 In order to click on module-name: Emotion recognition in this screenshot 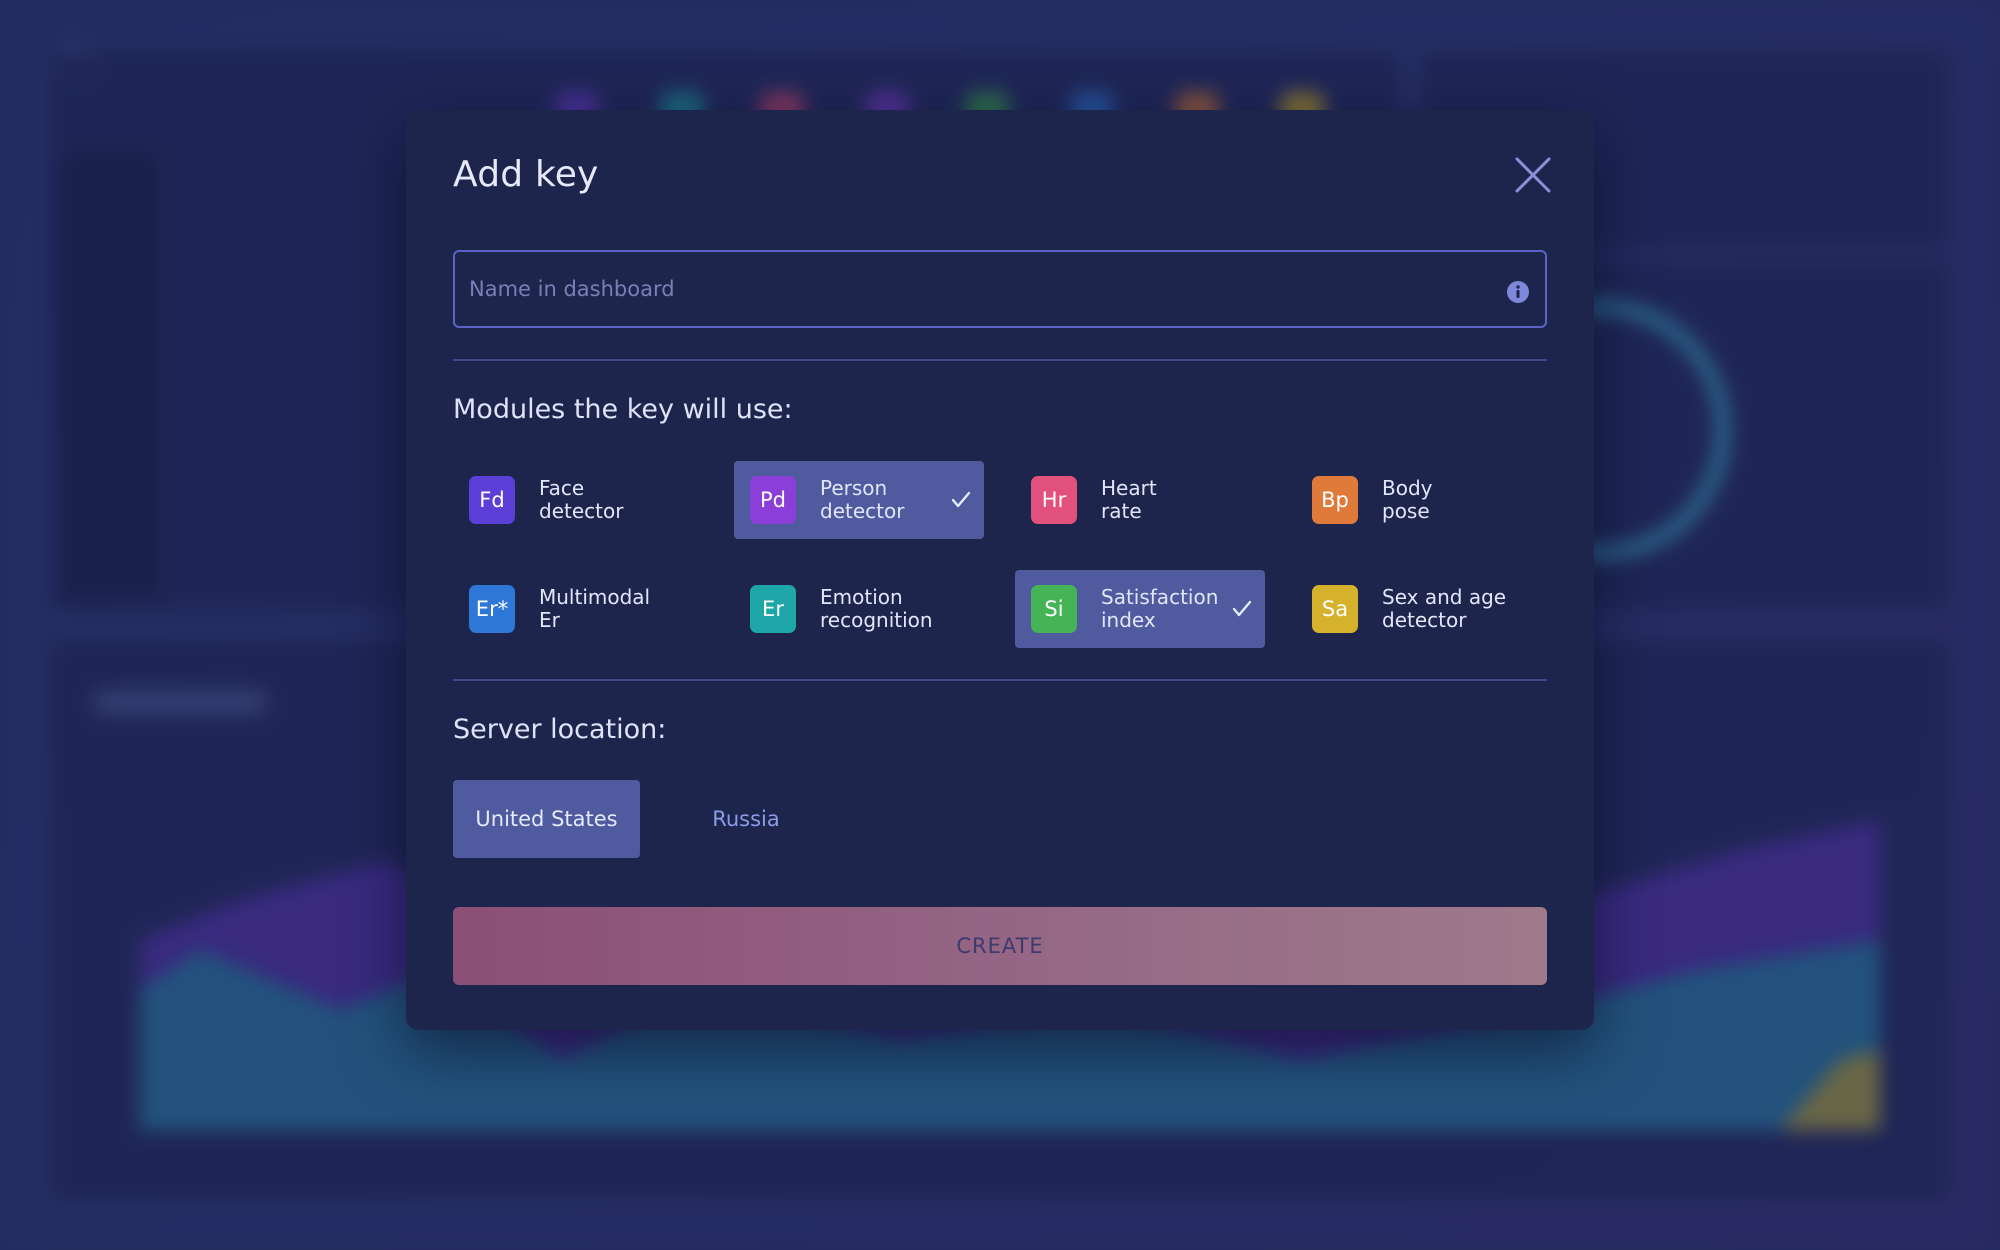, I will do `click(876, 608)`.